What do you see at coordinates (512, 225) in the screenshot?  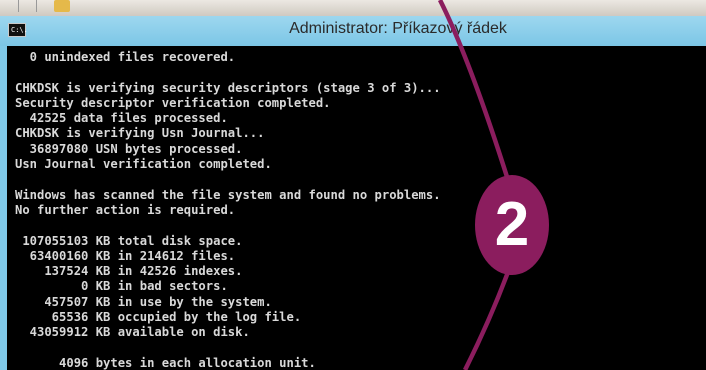 I see `annotation-badge: 2` at bounding box center [512, 225].